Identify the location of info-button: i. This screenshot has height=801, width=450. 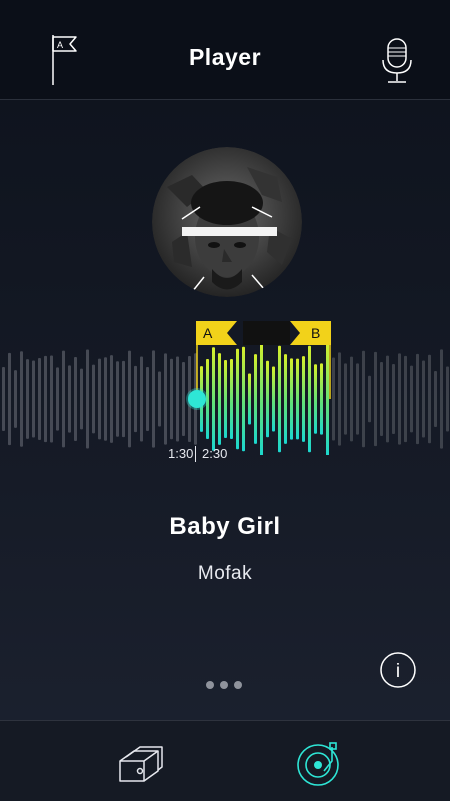
(398, 670).